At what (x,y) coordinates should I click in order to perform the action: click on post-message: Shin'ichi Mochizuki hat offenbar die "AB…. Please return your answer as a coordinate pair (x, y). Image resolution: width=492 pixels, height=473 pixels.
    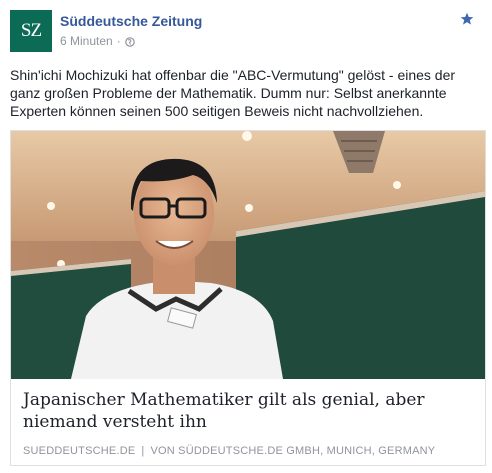
    Looking at the image, I should click on (233, 93).